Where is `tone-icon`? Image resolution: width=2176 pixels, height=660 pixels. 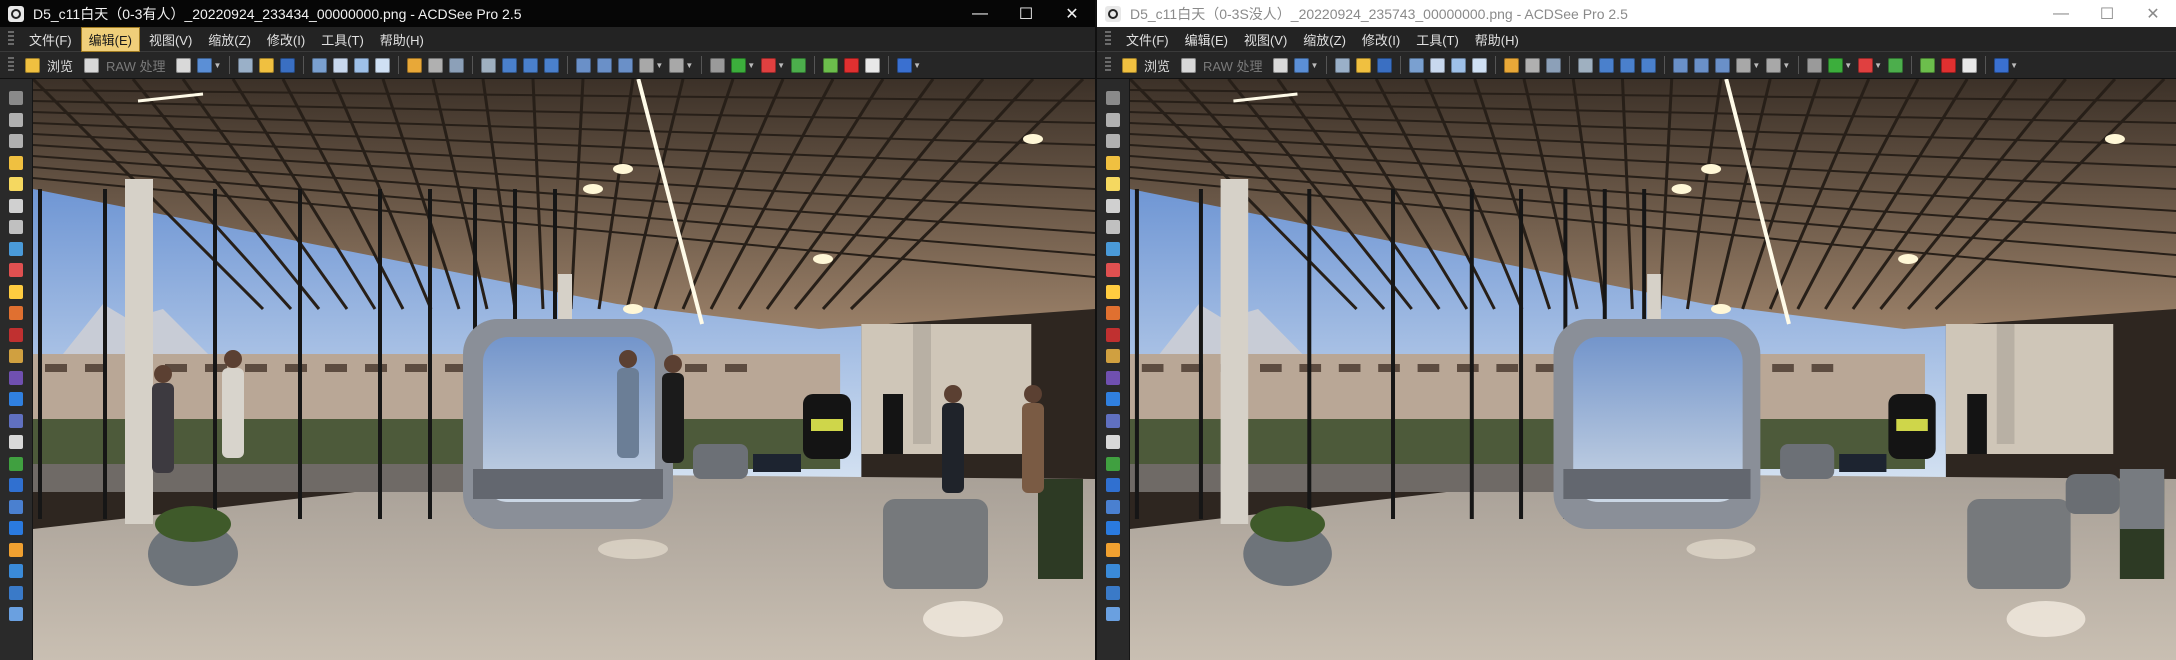
tone-icon is located at coordinates (16, 356).